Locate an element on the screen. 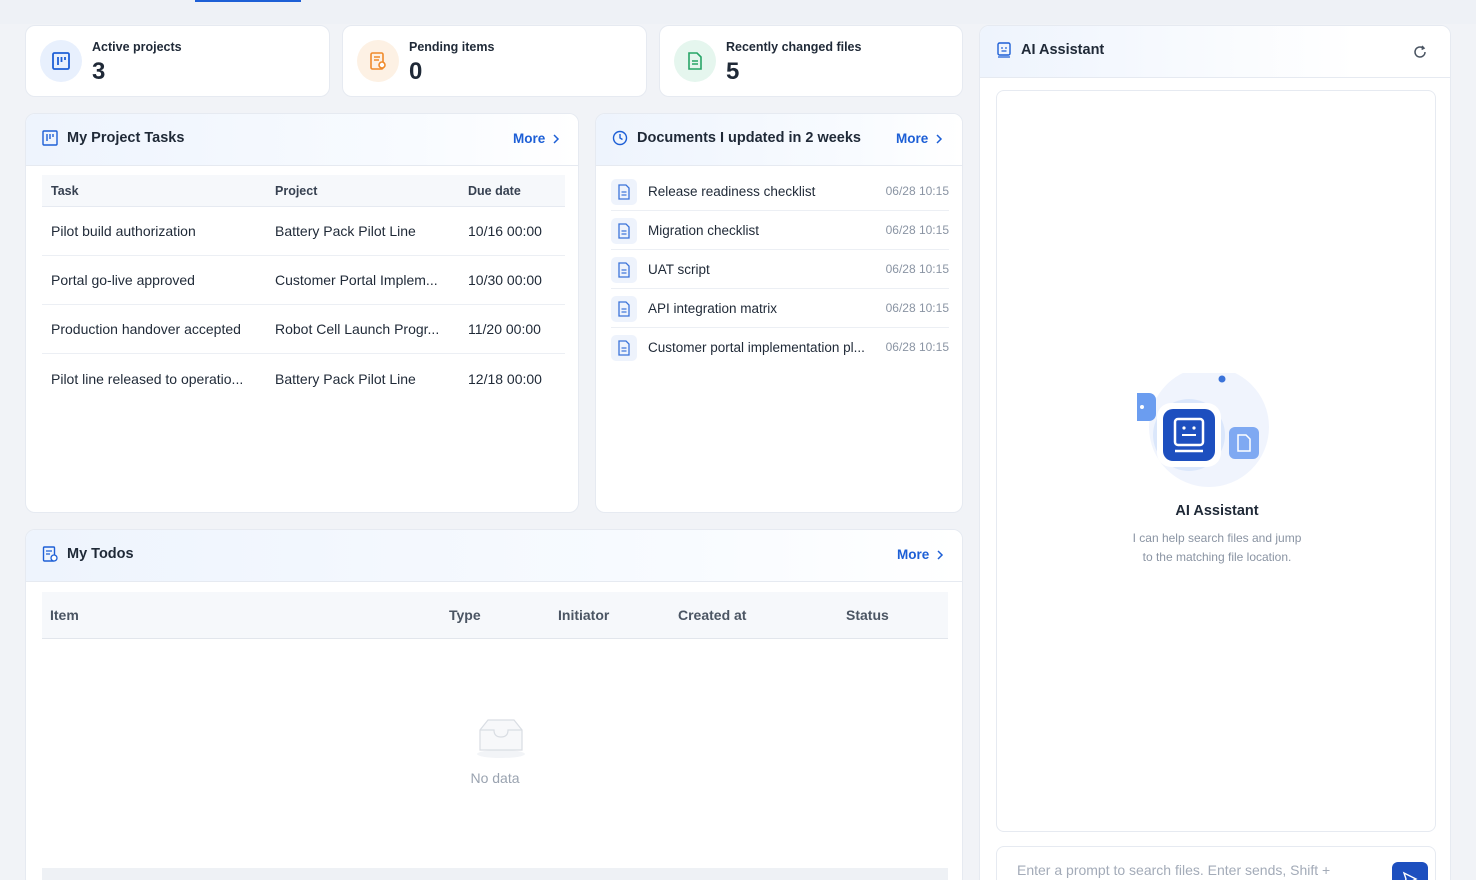 The height and width of the screenshot is (880, 1476). top-nav-strip is located at coordinates (738, 12).